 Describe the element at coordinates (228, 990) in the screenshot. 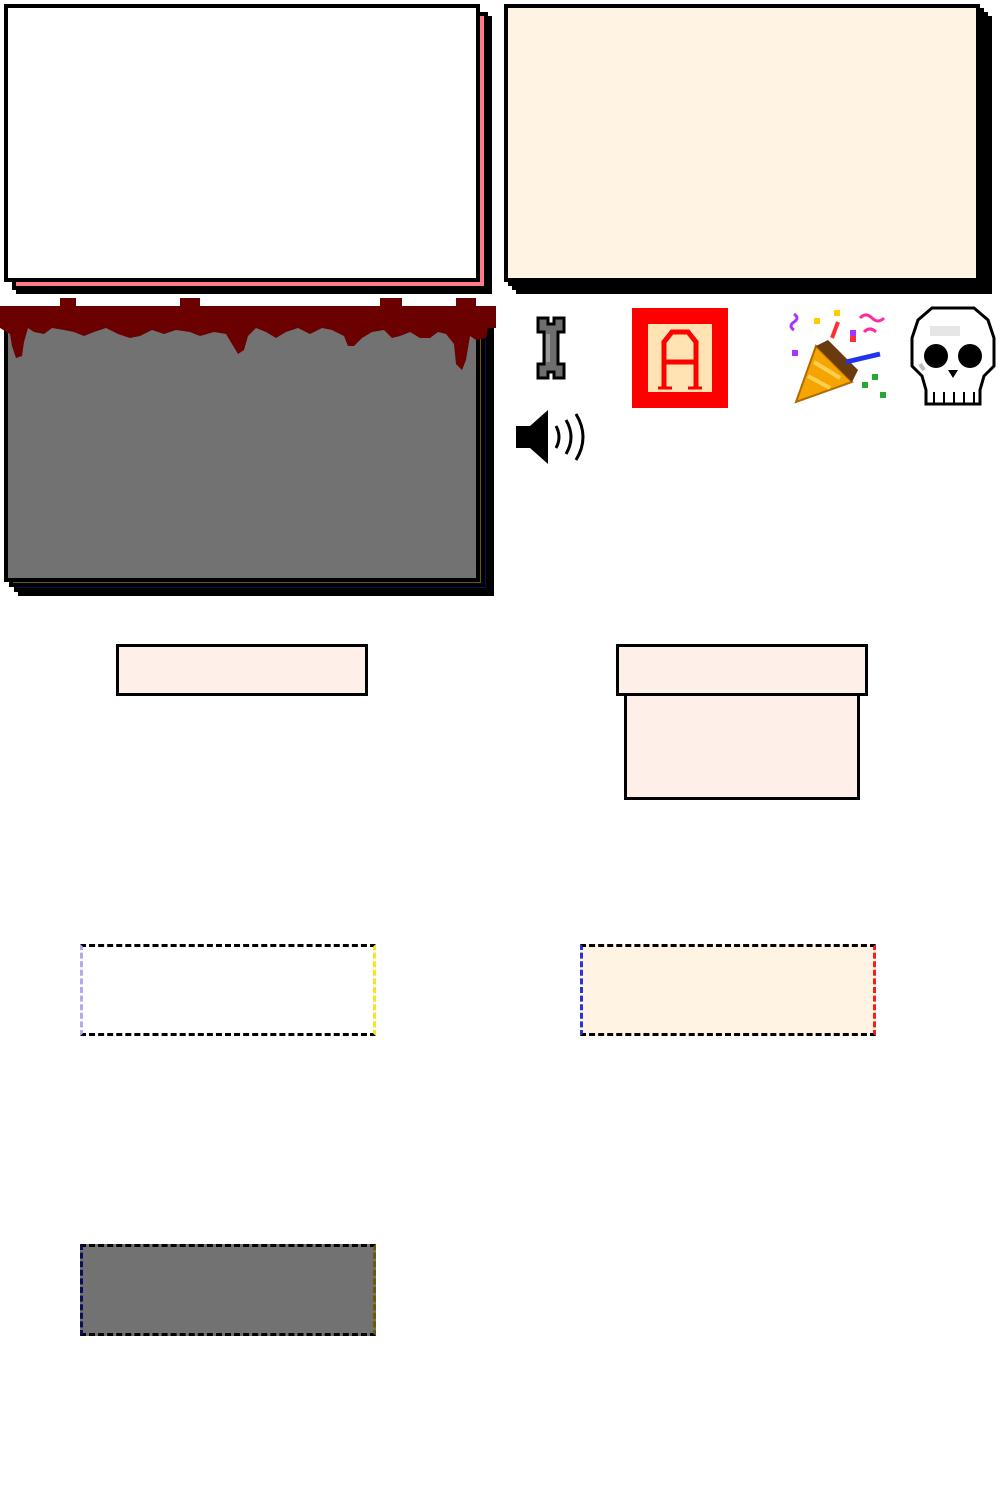

I see `white-dotted-box` at that location.